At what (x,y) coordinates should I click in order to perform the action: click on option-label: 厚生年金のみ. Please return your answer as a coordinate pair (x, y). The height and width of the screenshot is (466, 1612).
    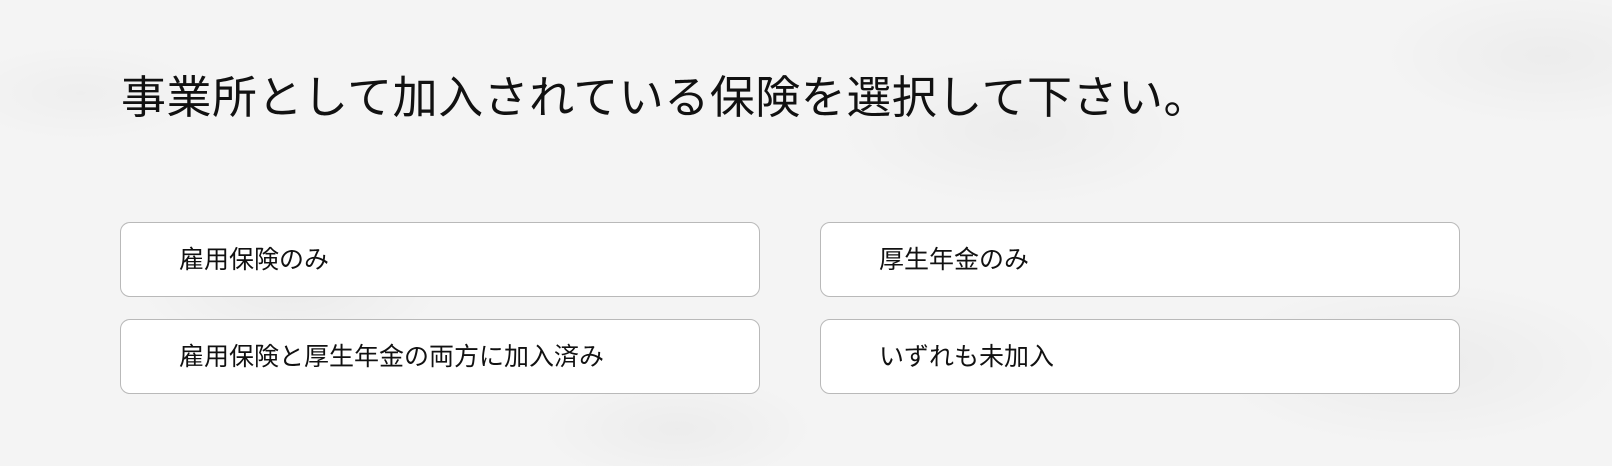
    Looking at the image, I should click on (954, 259).